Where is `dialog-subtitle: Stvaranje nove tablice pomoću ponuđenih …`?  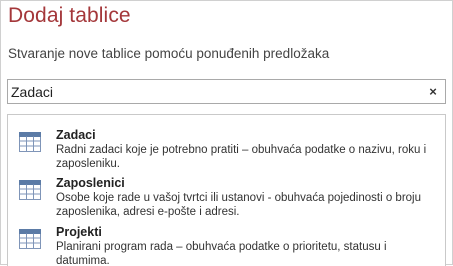
dialog-subtitle: Stvaranje nove tablice pomoću ponuđenih … is located at coordinates (169, 53).